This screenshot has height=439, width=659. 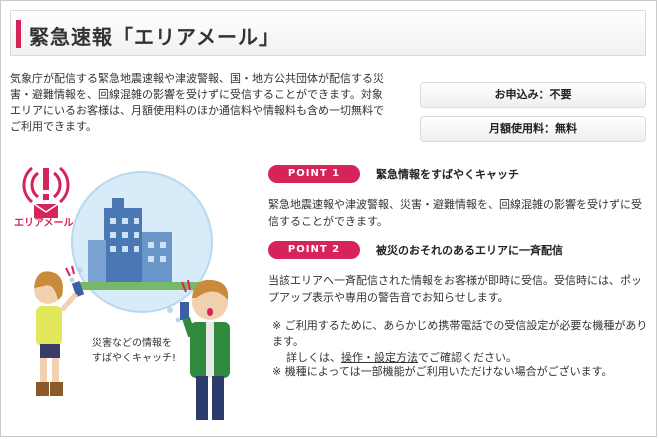 I want to click on page-title: 緊急速報「エリアメール」, so click(x=154, y=37).